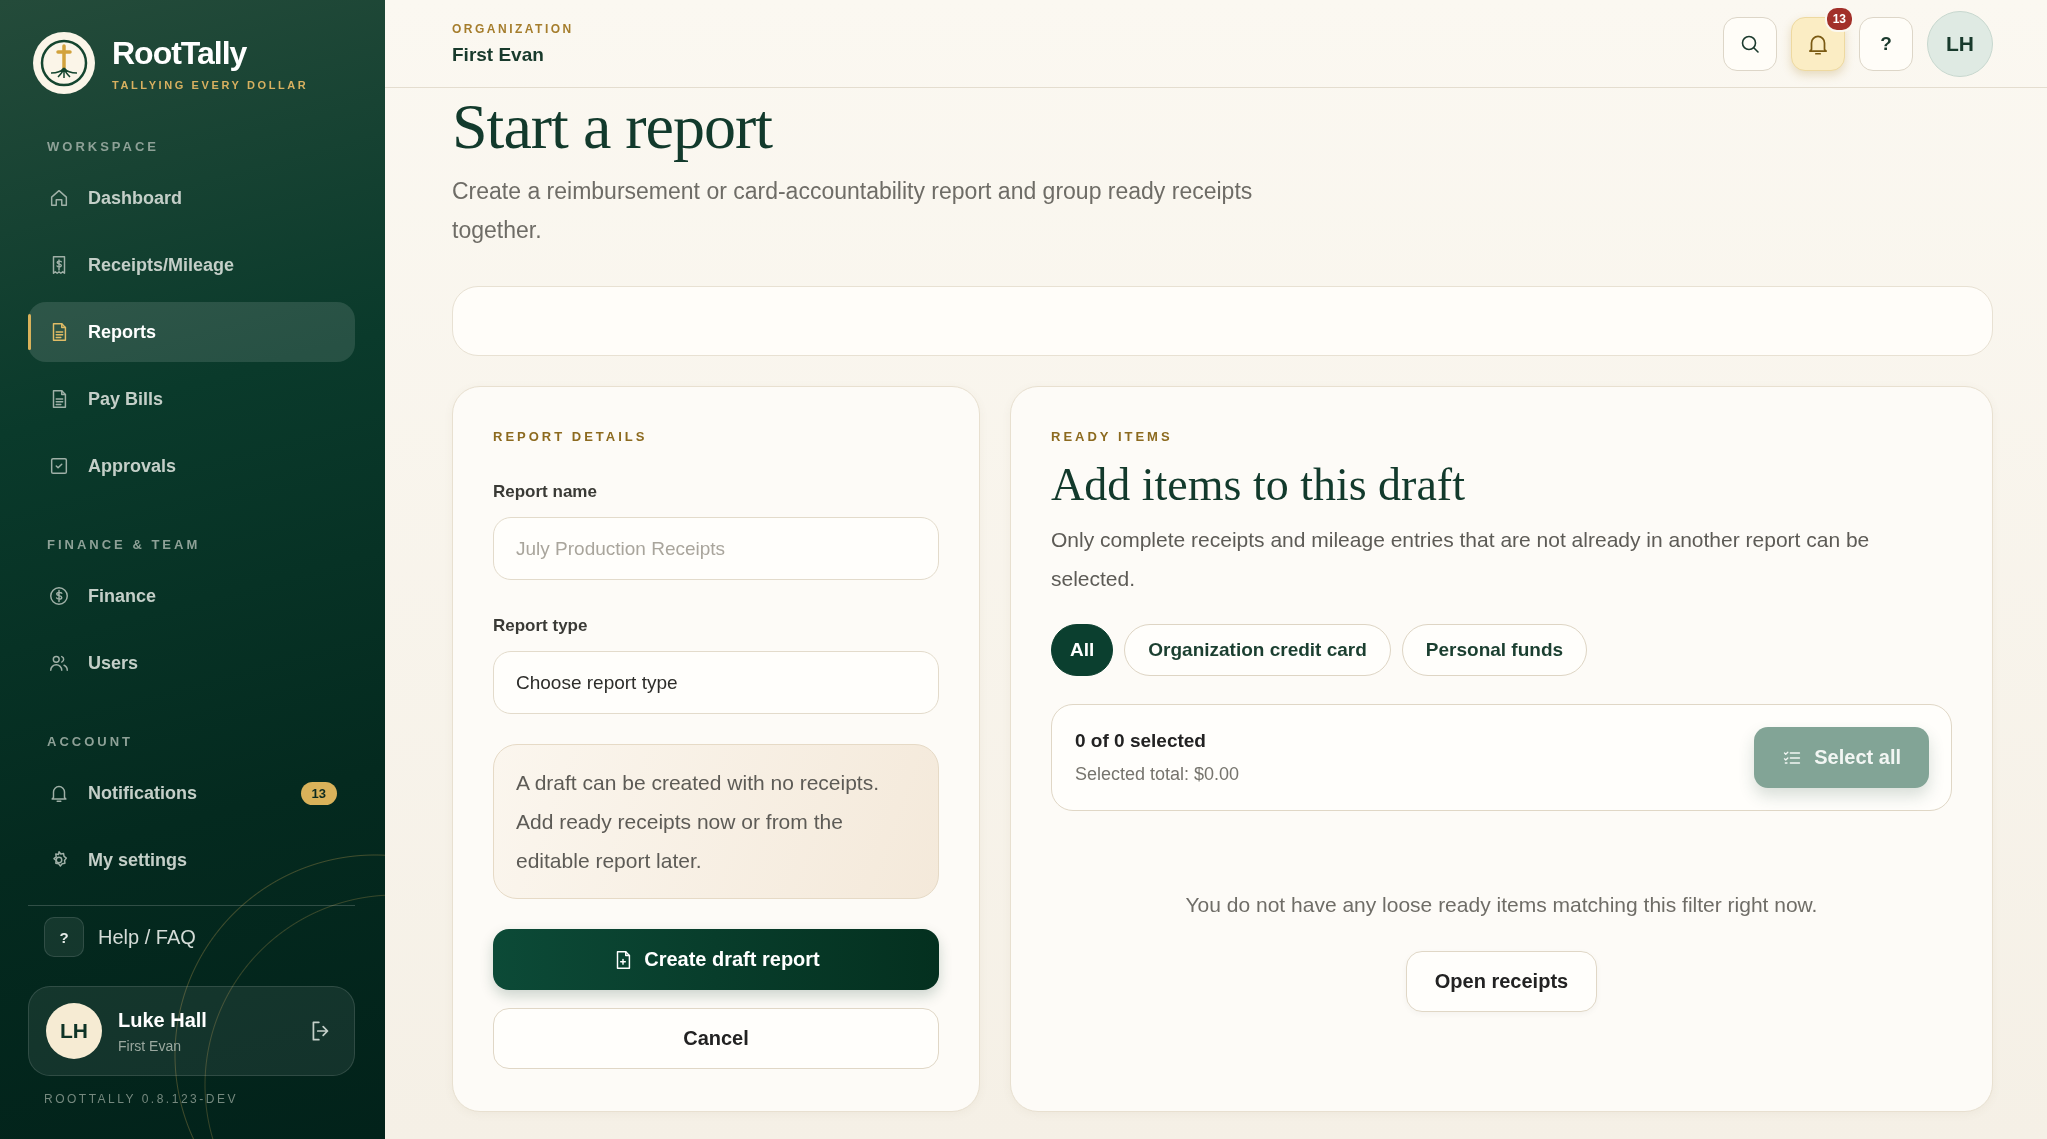  Describe the element at coordinates (1818, 43) in the screenshot. I see `notifications-button` at that location.